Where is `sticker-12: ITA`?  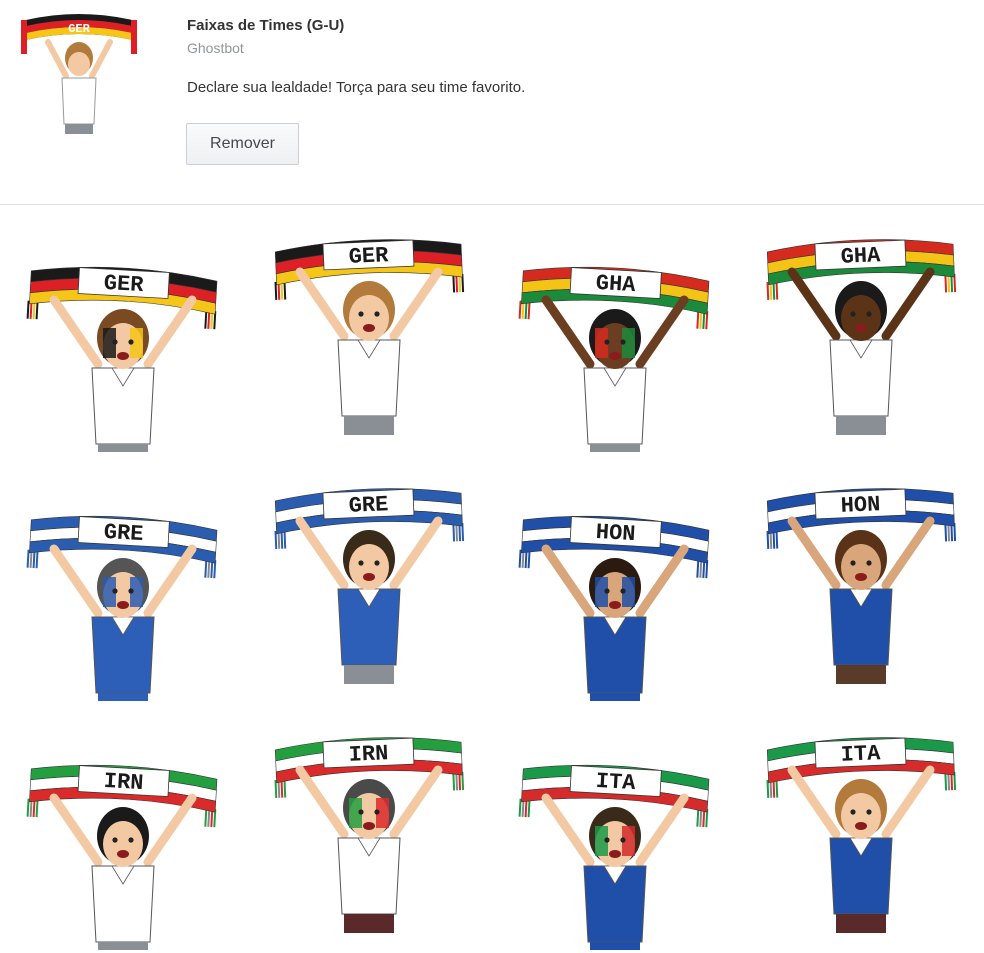
sticker-12: ITA is located at coordinates (861, 828).